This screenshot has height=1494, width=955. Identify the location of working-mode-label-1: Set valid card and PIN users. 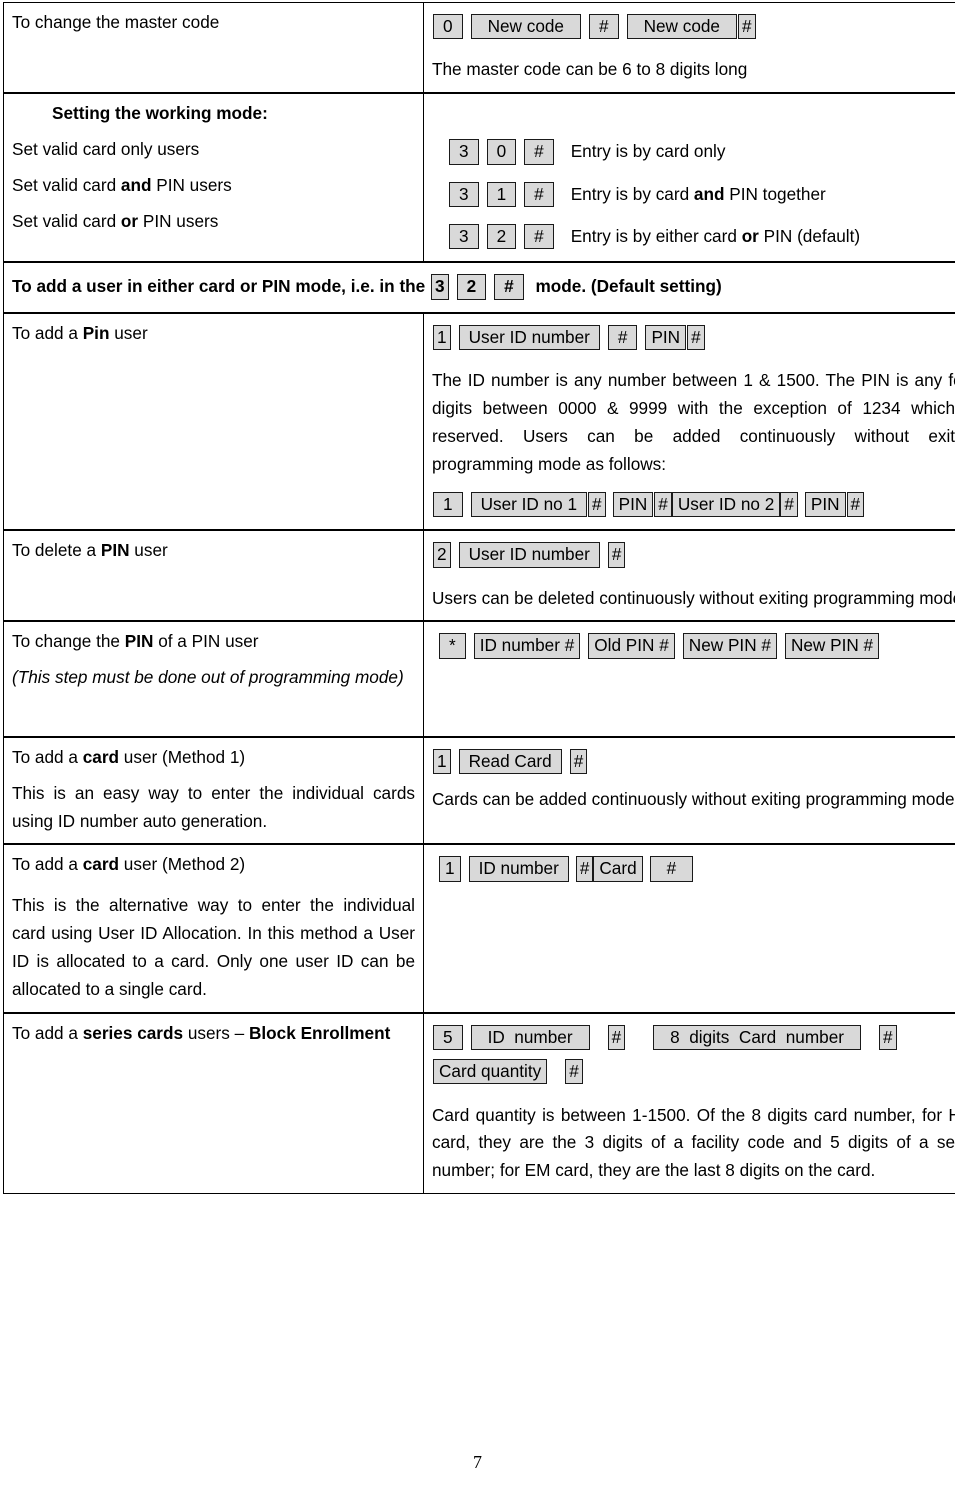
(213, 186).